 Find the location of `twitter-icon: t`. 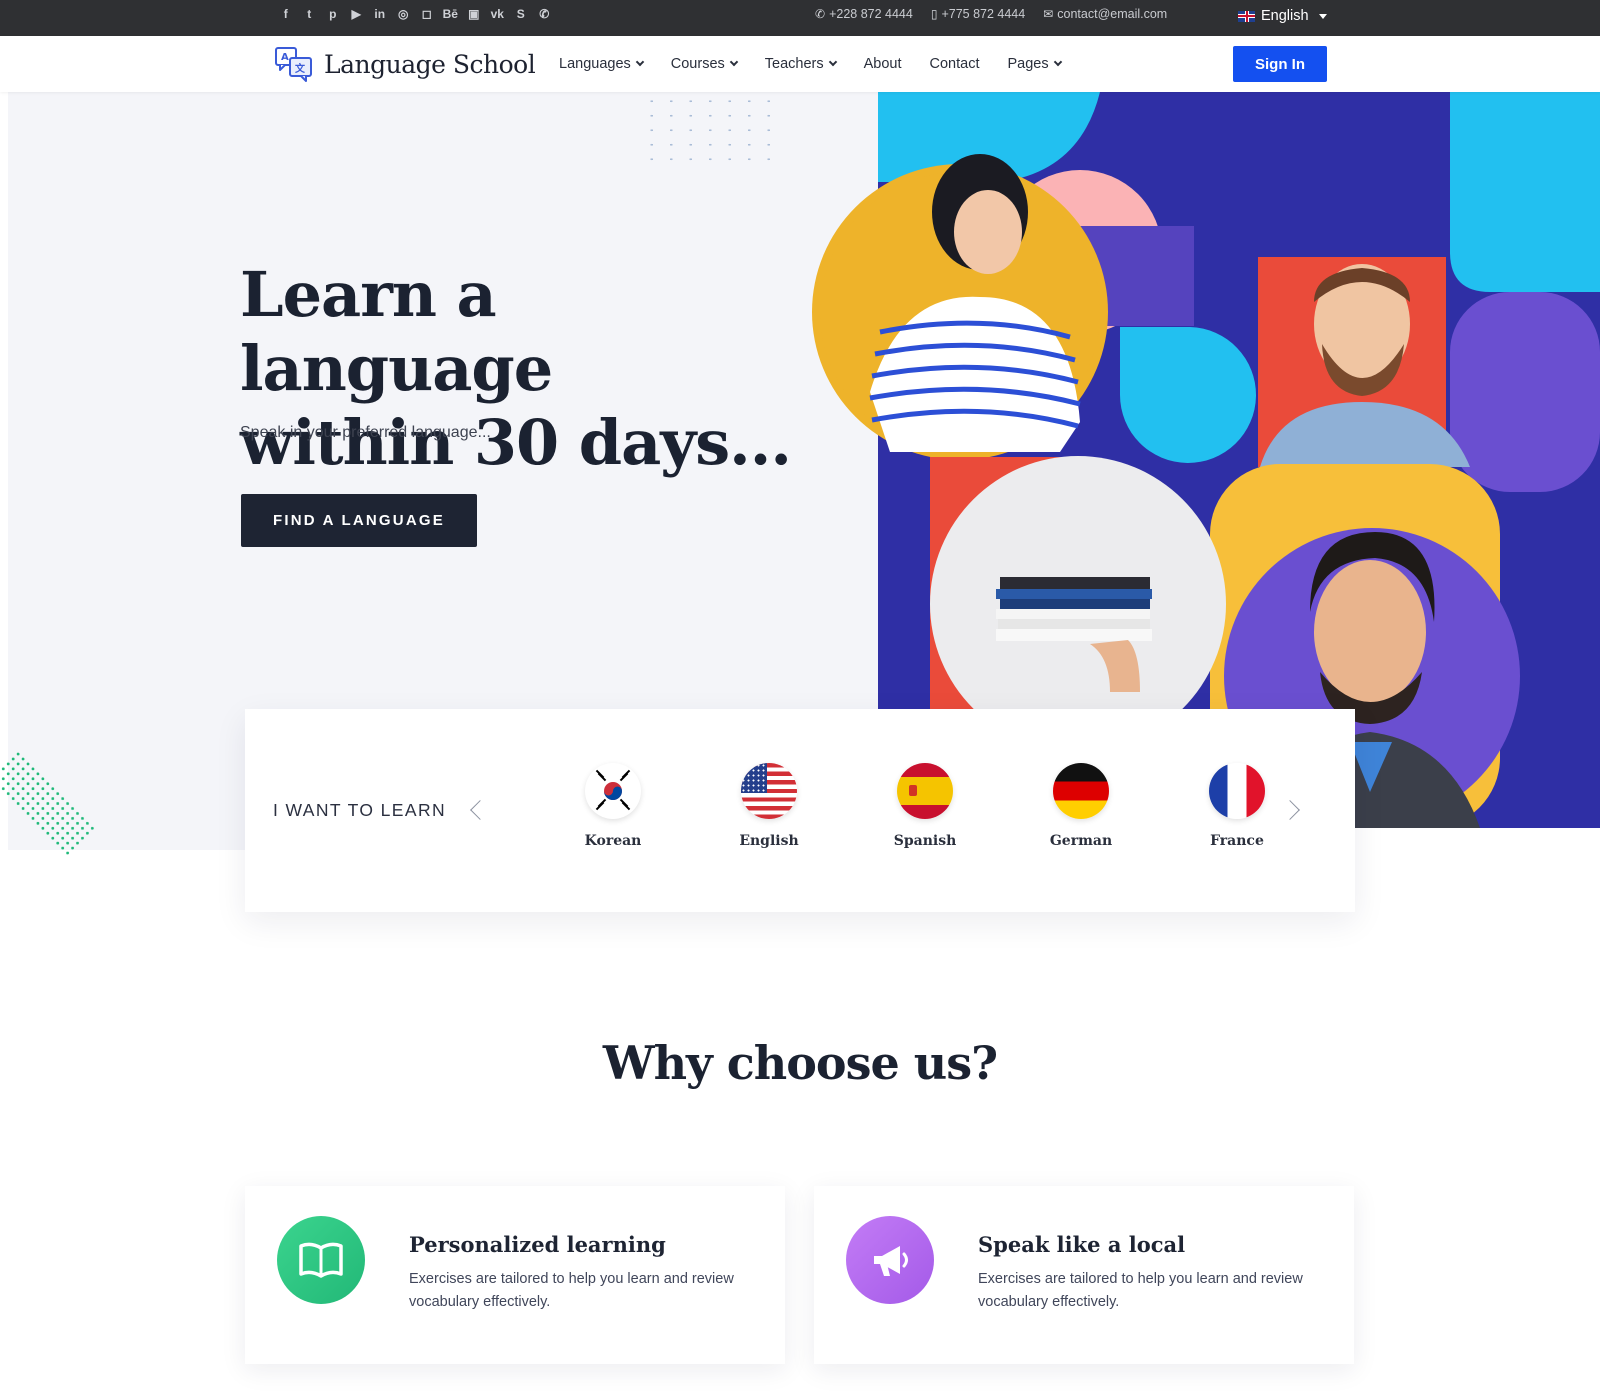

twitter-icon: t is located at coordinates (310, 14).